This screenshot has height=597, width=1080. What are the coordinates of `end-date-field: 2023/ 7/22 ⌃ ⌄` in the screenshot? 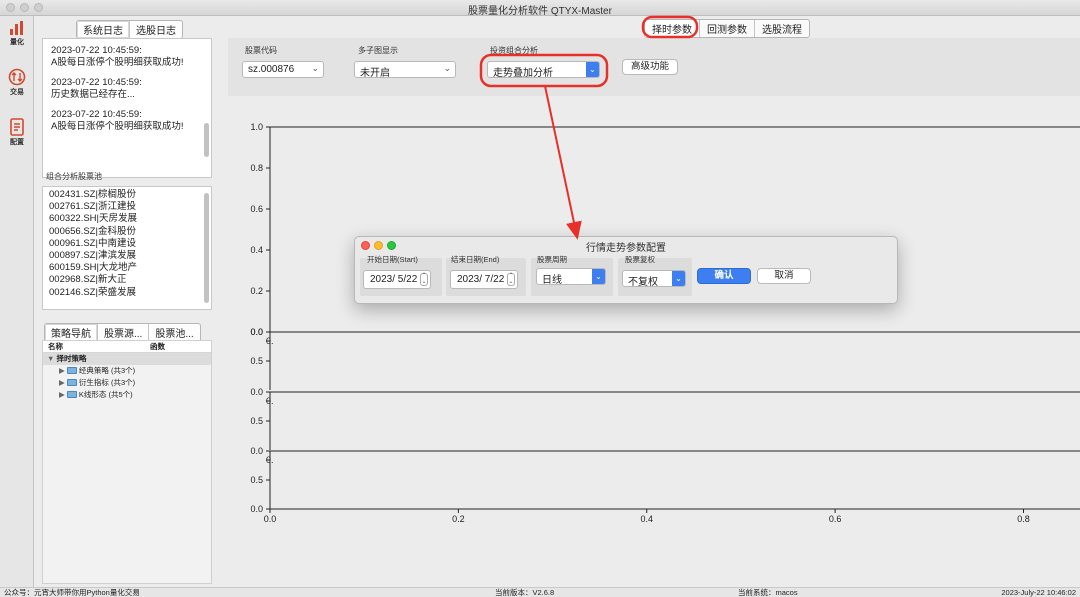 It's located at (484, 279).